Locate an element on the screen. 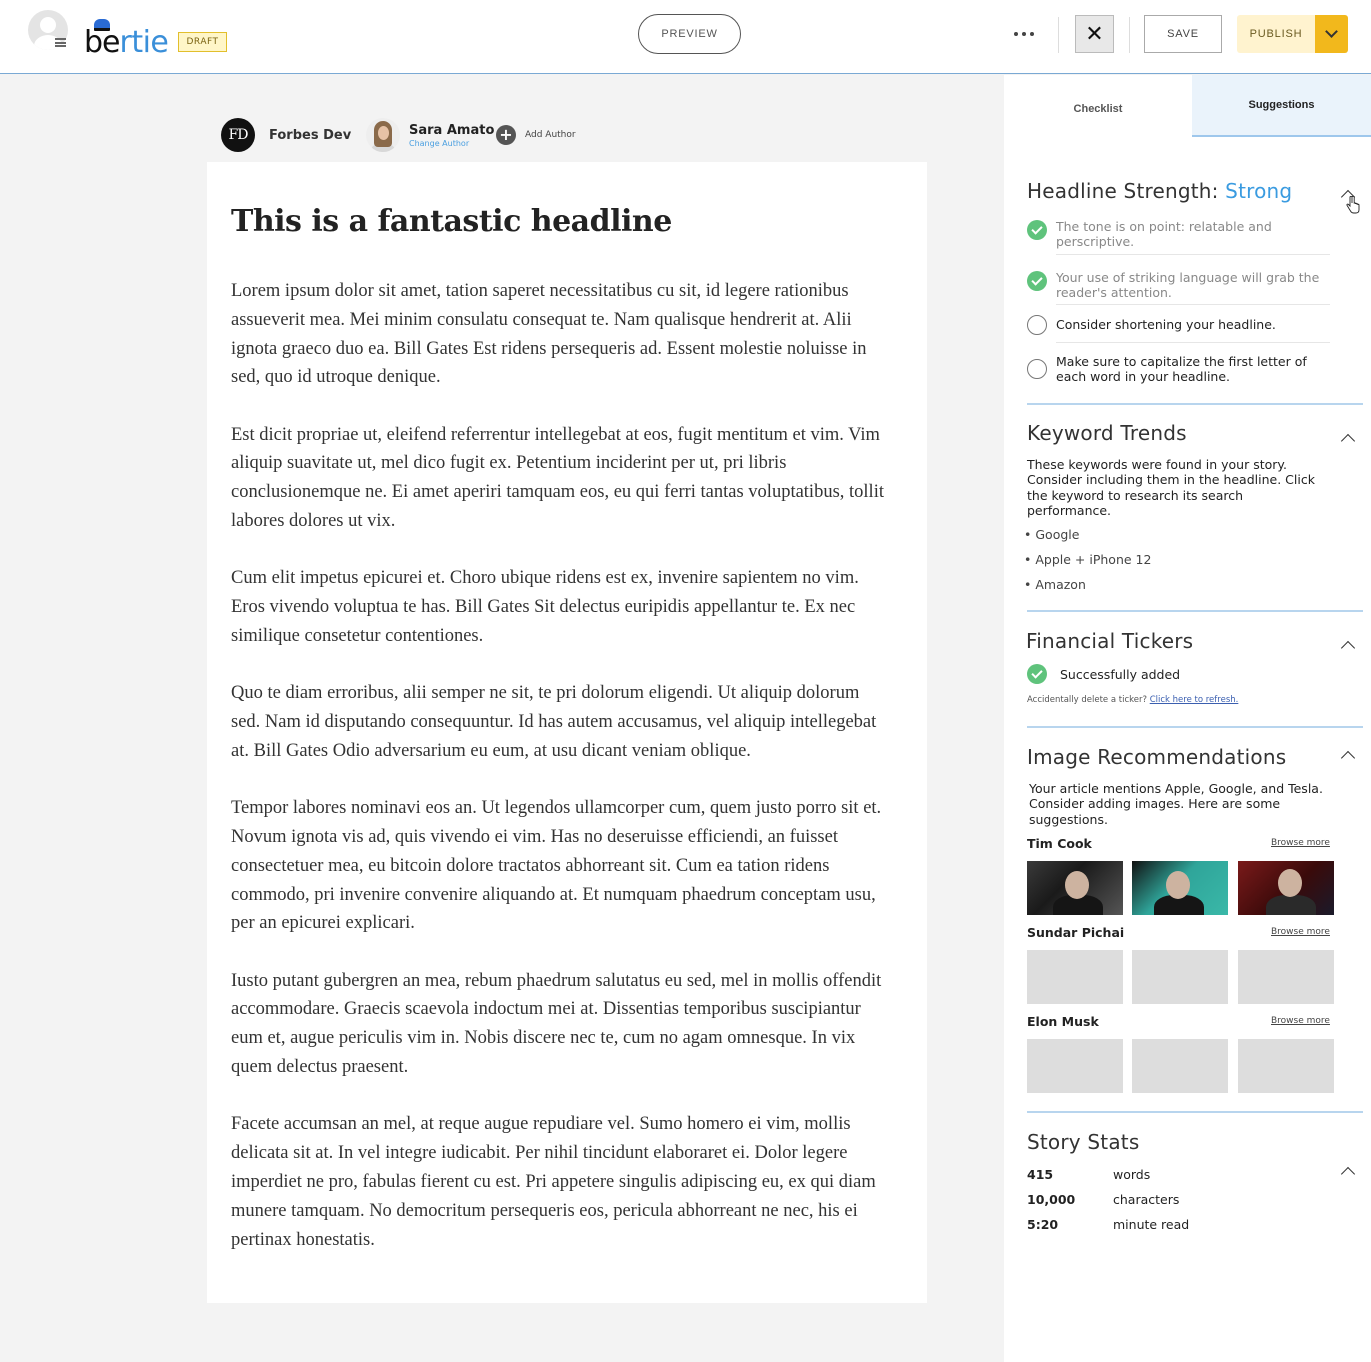 The height and width of the screenshot is (1362, 1371). headline-strength-title: Headline Strength: Strong is located at coordinates (1159, 191).